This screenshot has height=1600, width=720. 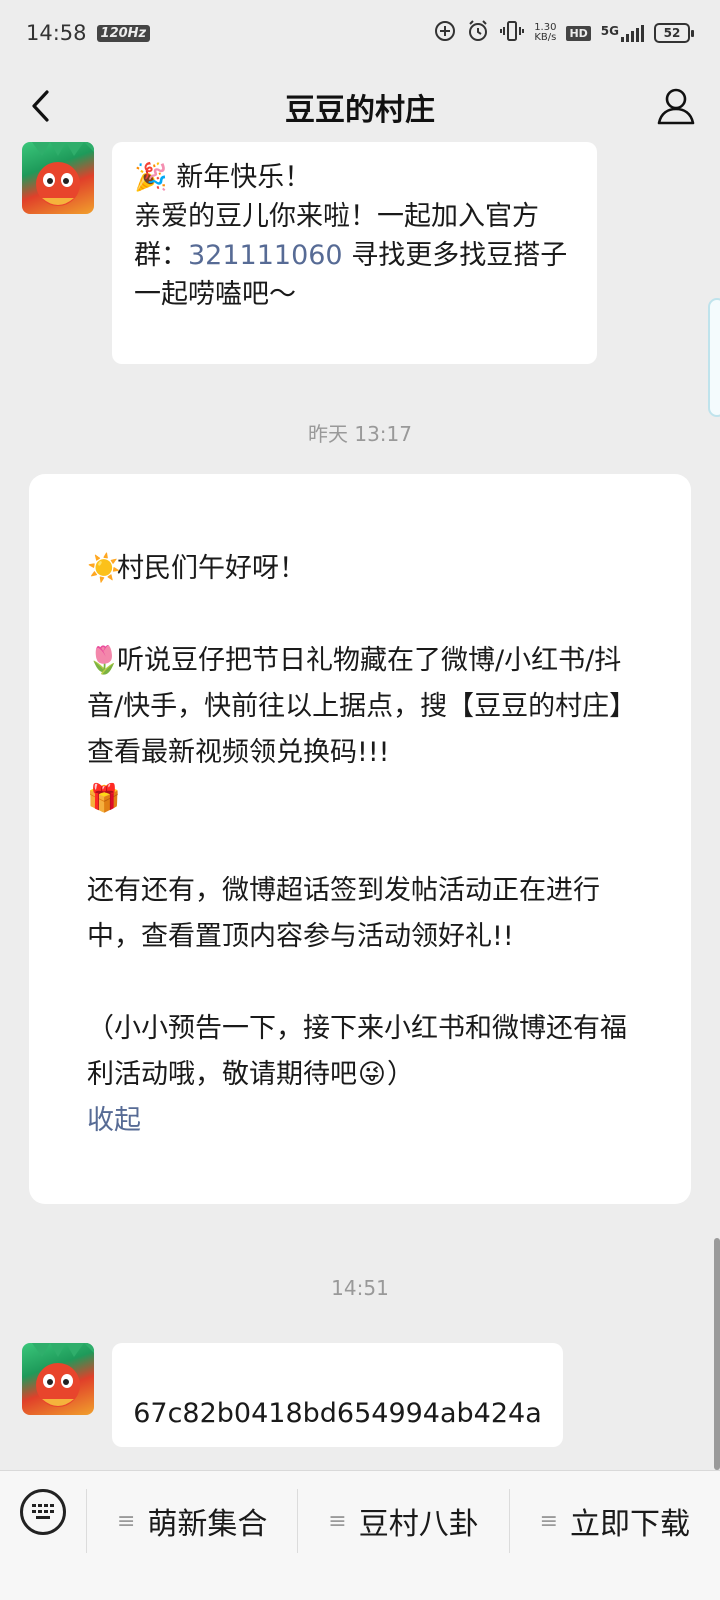 What do you see at coordinates (564, 33) in the screenshot?
I see `status-right: 1.30 KB/s HD 5G 52` at bounding box center [564, 33].